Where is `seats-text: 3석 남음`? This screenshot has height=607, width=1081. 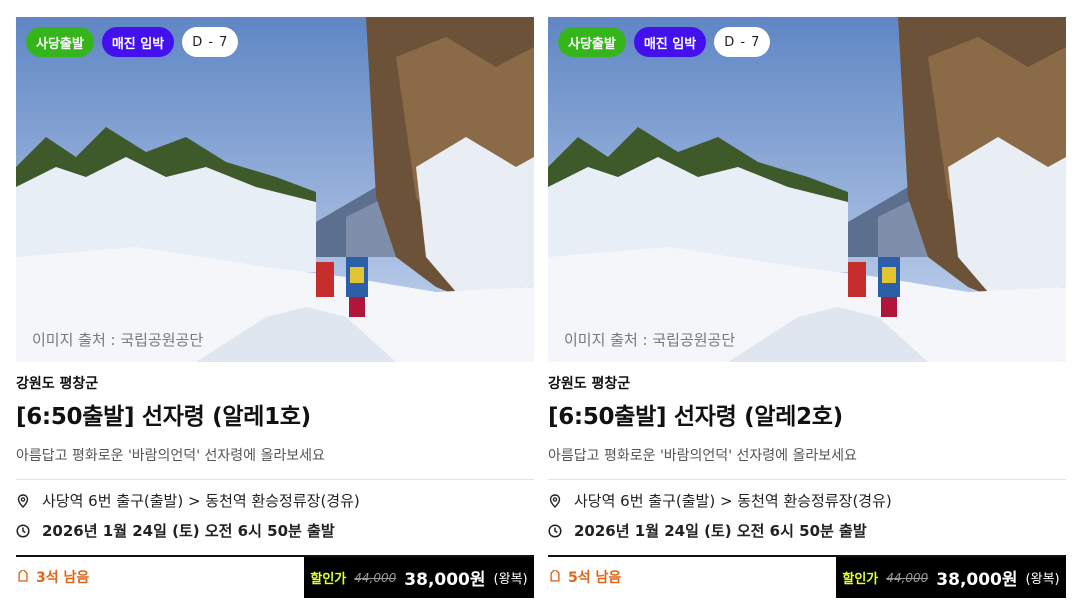 seats-text: 3석 남음 is located at coordinates (63, 578).